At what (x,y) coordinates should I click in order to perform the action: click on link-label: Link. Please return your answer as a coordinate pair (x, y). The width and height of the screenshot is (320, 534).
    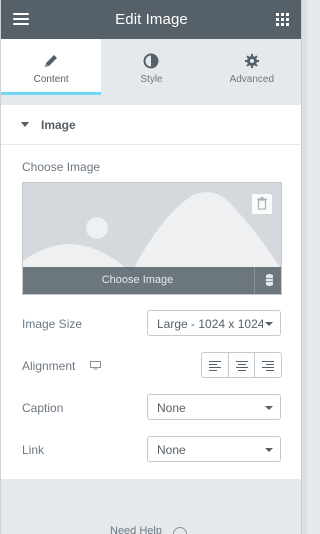
    Looking at the image, I should click on (33, 450).